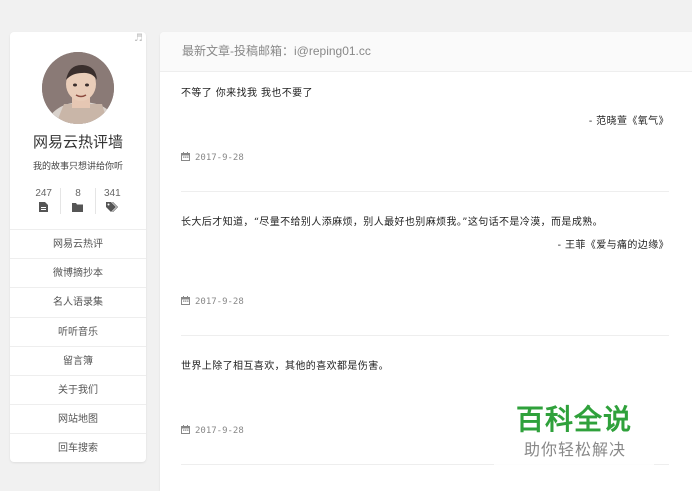  What do you see at coordinates (78, 88) in the screenshot?
I see `avatar` at bounding box center [78, 88].